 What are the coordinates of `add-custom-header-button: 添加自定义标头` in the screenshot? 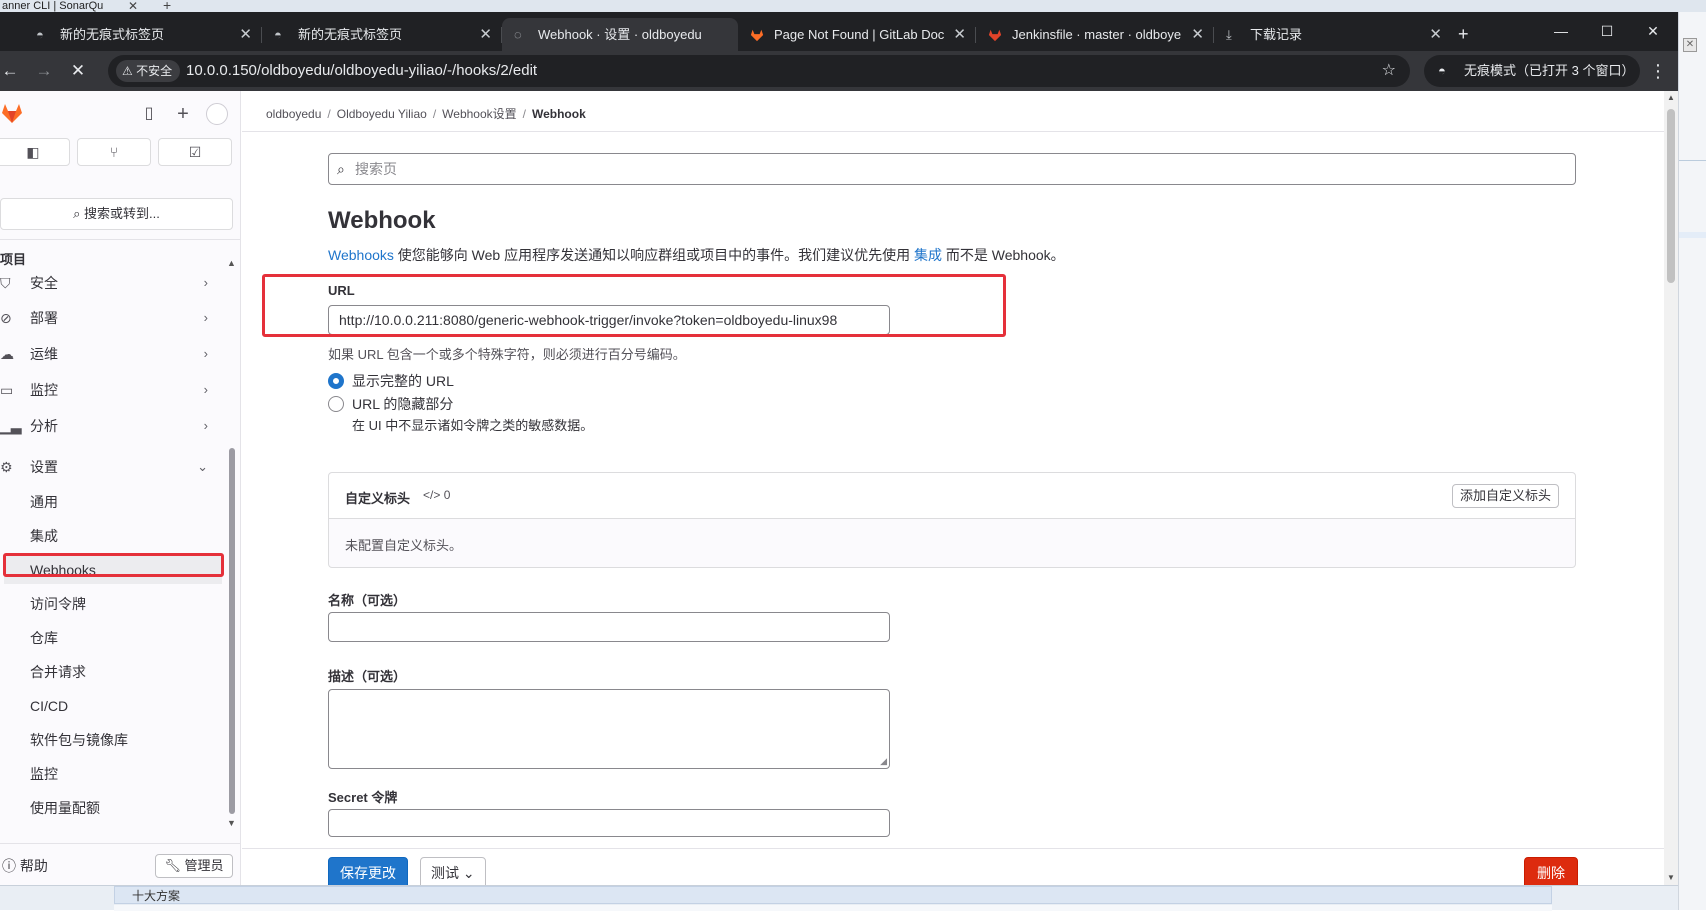 It's located at (1505, 496).